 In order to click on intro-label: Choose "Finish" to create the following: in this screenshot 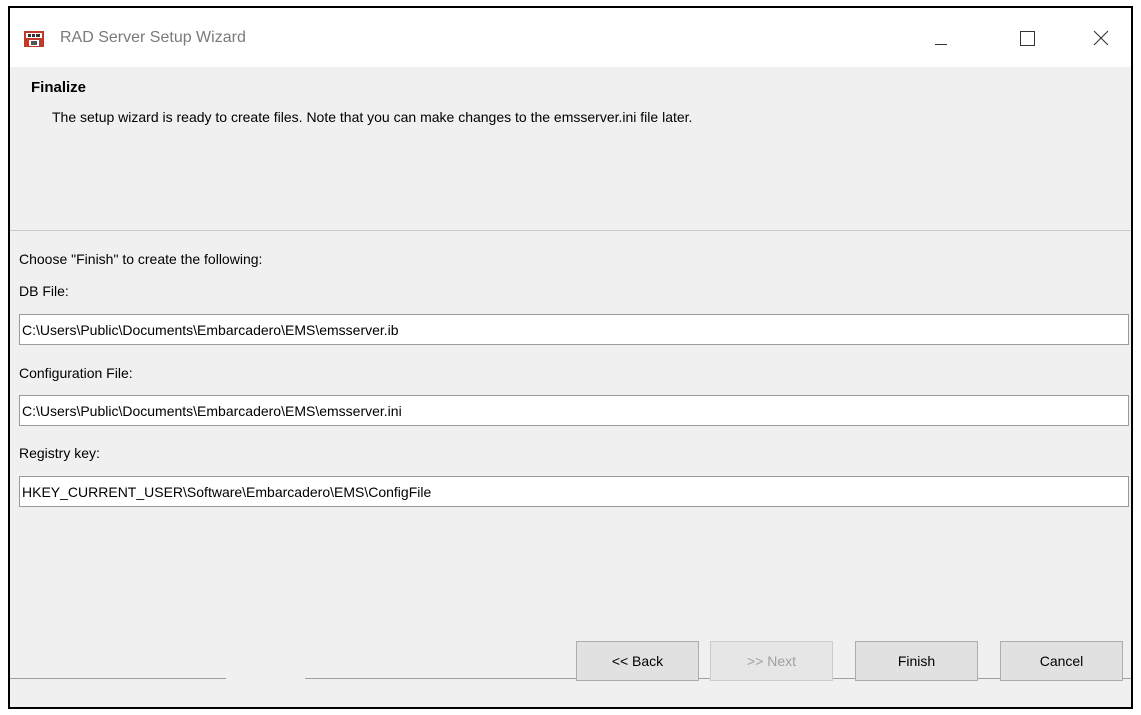, I will do `click(141, 259)`.